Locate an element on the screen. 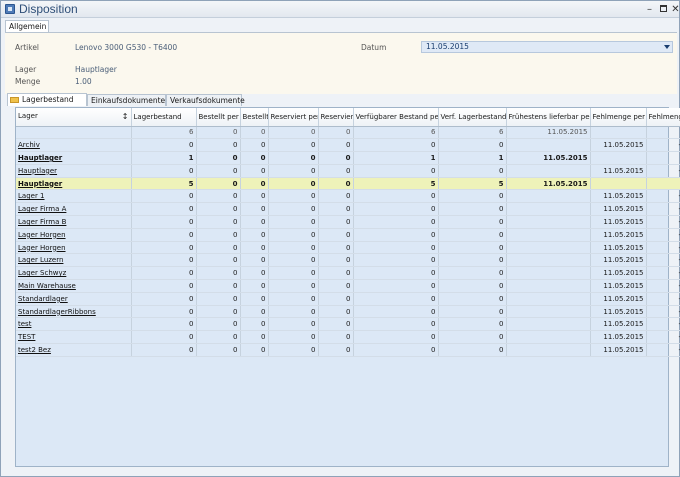 This screenshot has width=680, height=477. column-header-label: Lager is located at coordinates (28, 116).